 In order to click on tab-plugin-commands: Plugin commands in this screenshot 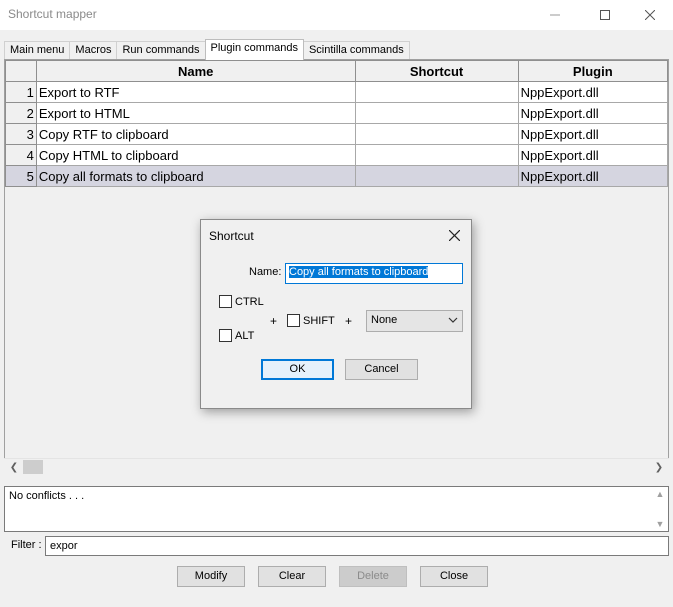, I will do `click(254, 49)`.